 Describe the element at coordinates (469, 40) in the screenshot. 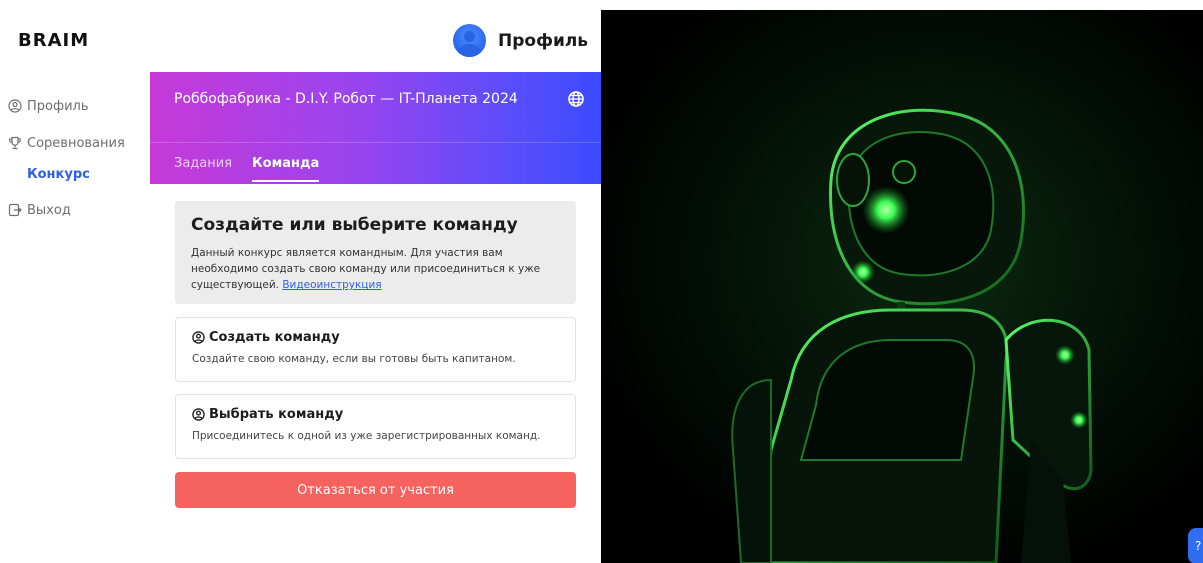

I see `user-avatar-icon` at that location.